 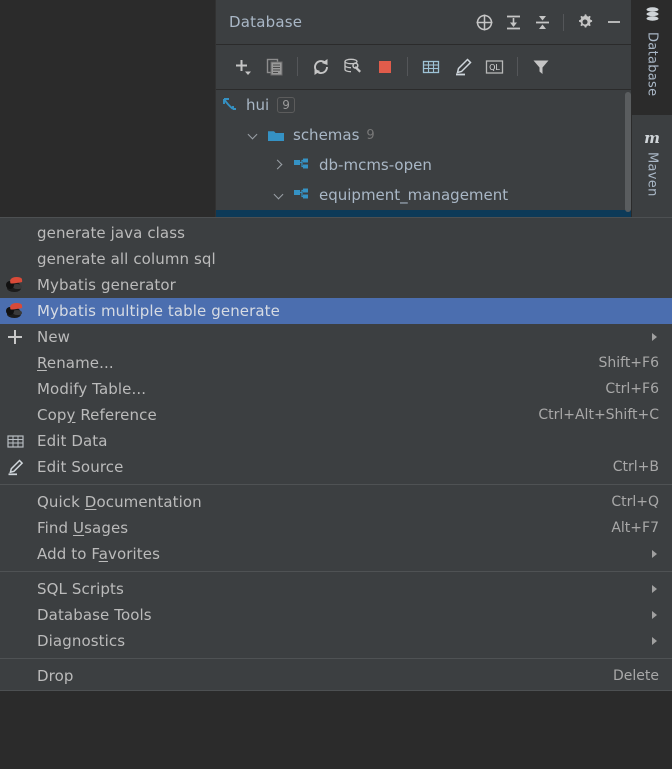 I want to click on stop-icon, so click(x=384, y=66).